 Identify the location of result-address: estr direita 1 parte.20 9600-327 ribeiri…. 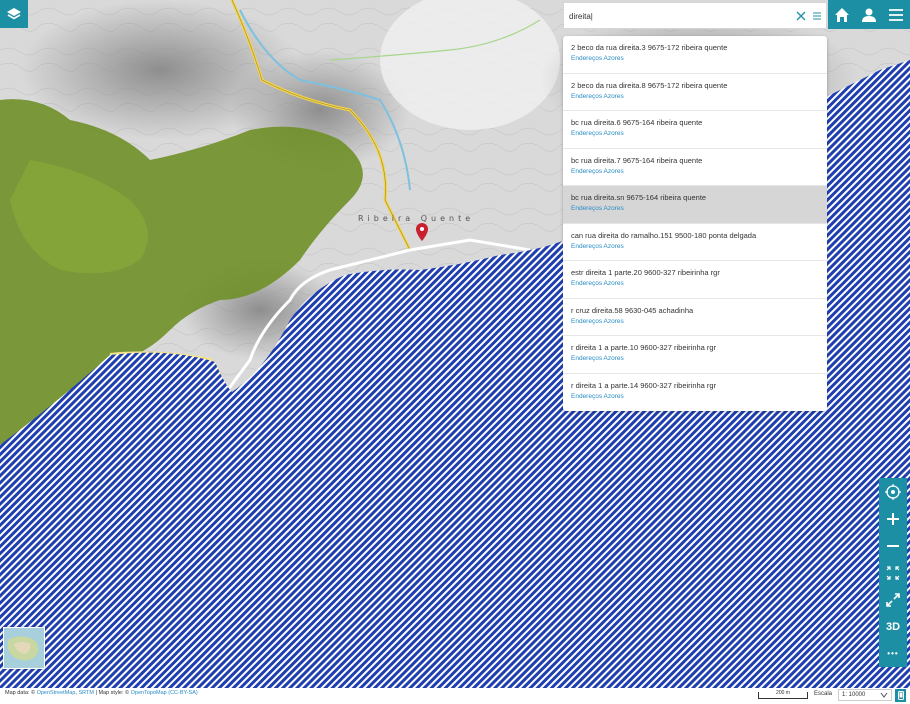
(645, 272).